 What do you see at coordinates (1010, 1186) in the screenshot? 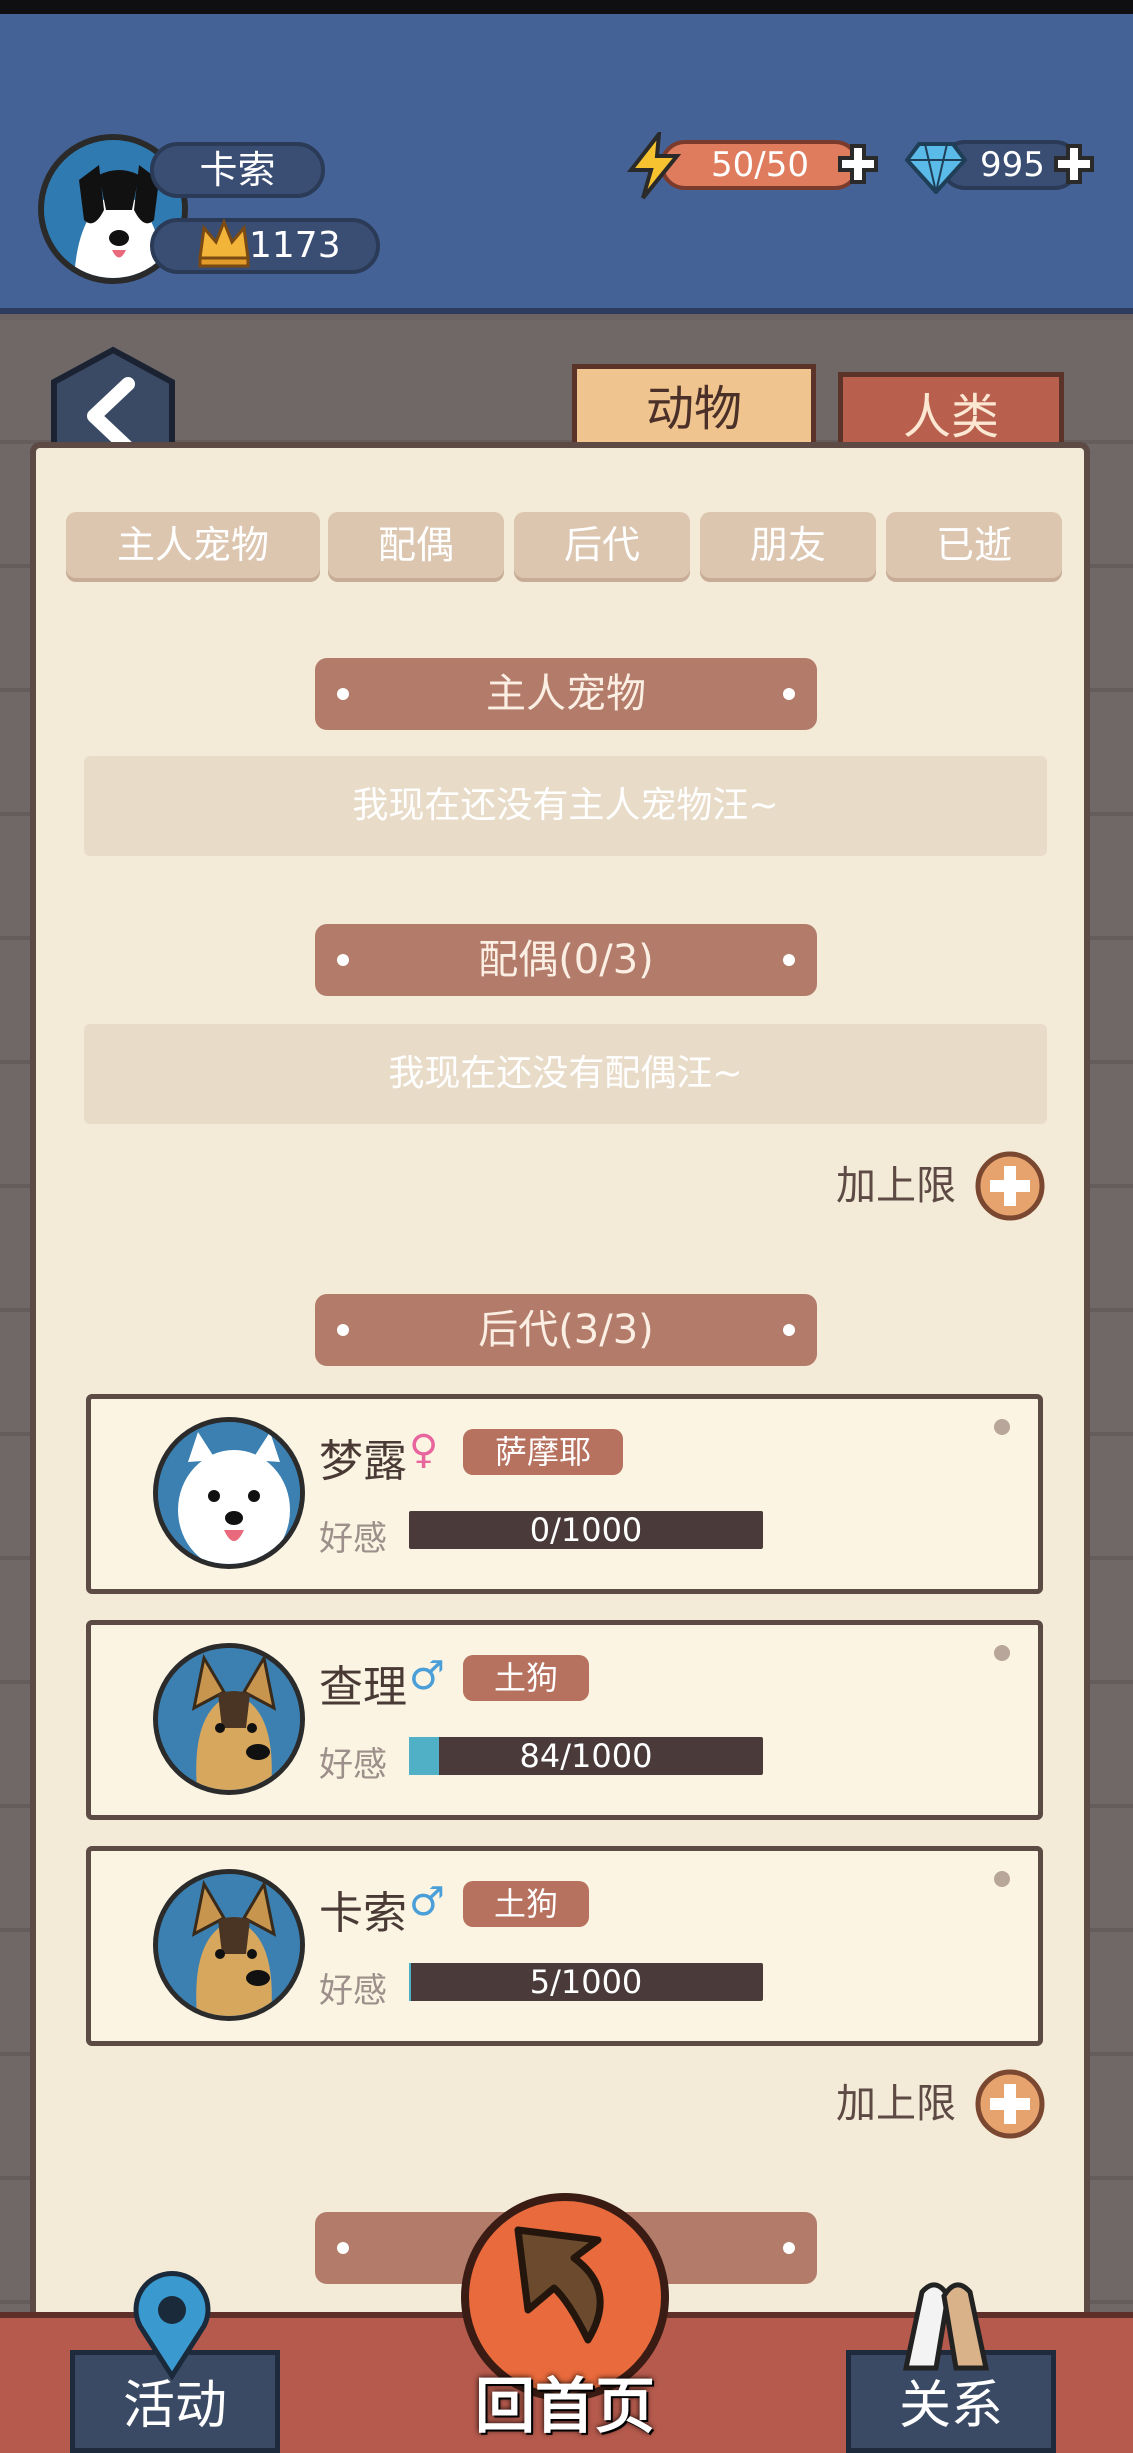
I see `spouse-add-limit-plus-icon` at bounding box center [1010, 1186].